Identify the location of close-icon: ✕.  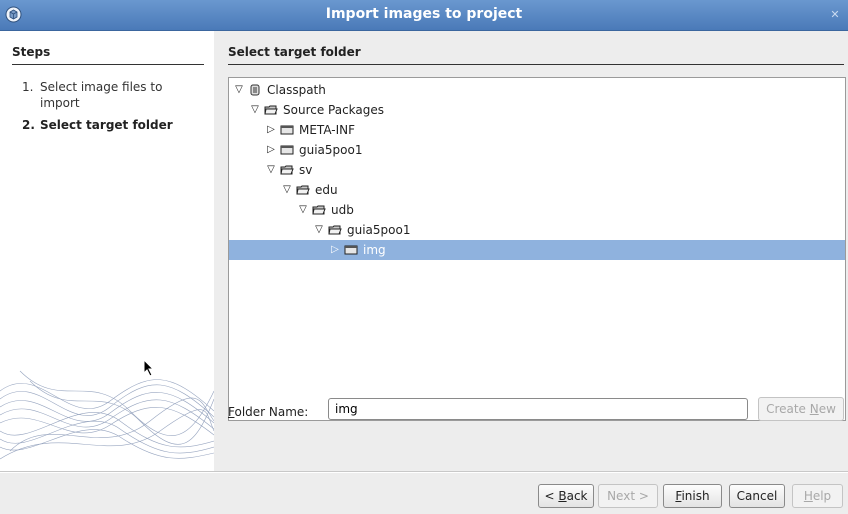
(835, 15).